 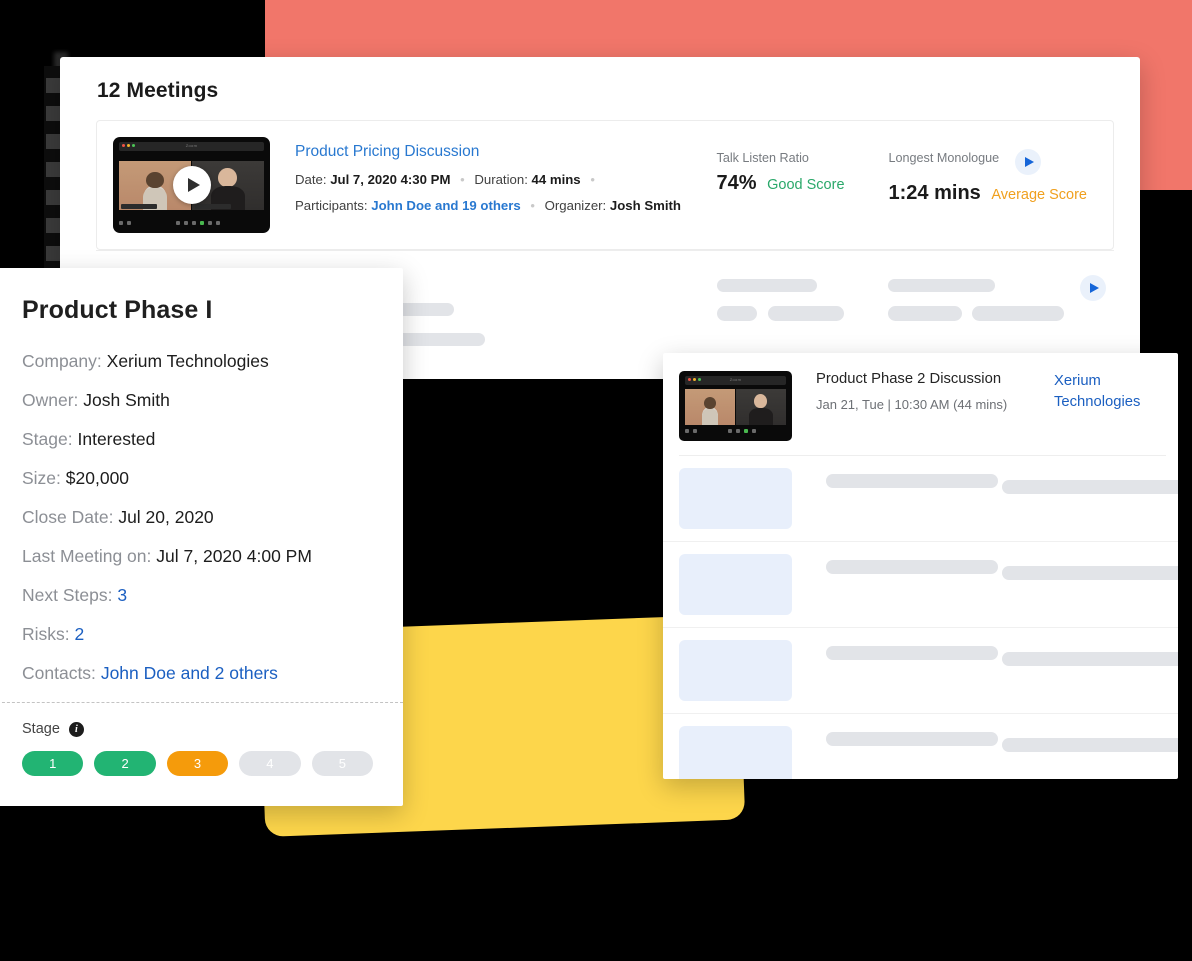 What do you see at coordinates (68, 517) in the screenshot?
I see `field-key: Close Date:` at bounding box center [68, 517].